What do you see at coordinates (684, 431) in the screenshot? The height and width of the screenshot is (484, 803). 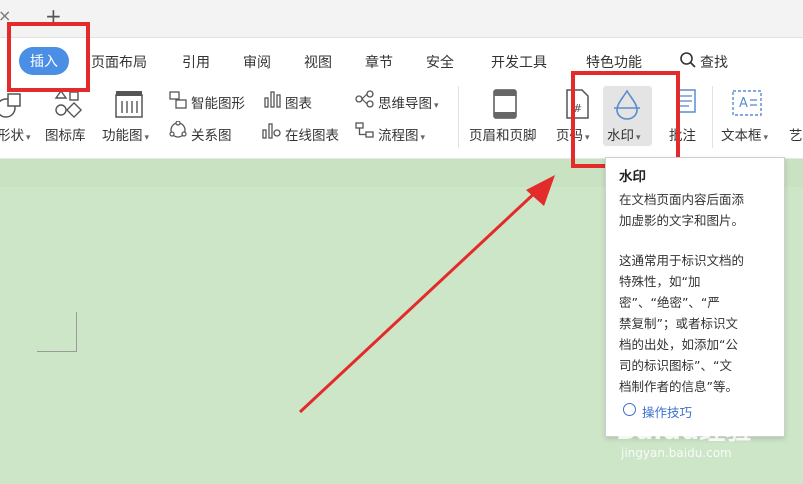 I see `baidu-watermark: Baidu经验` at bounding box center [684, 431].